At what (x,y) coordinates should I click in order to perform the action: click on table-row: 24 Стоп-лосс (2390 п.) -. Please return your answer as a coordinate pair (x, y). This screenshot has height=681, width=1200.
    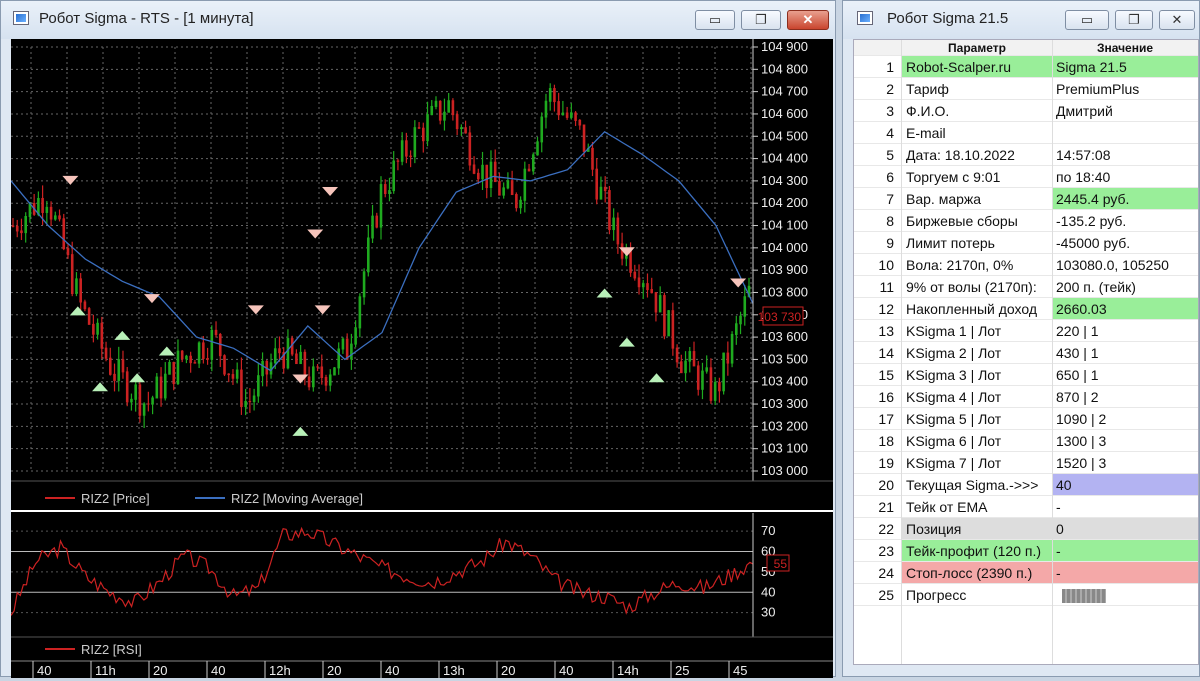
    Looking at the image, I should click on (1026, 573).